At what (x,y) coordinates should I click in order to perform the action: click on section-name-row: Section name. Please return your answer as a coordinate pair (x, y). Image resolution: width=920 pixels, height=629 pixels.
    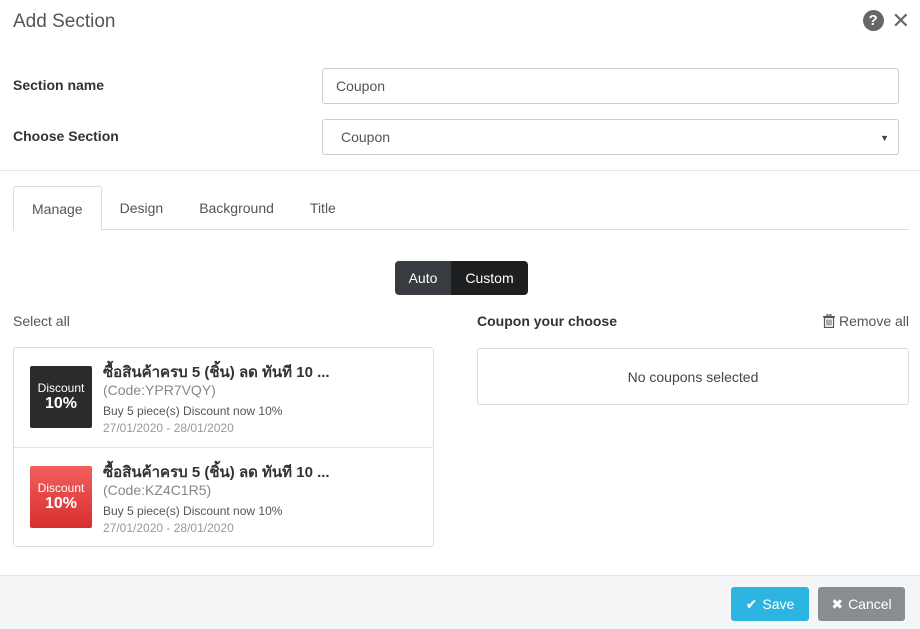
    Looking at the image, I should click on (460, 86).